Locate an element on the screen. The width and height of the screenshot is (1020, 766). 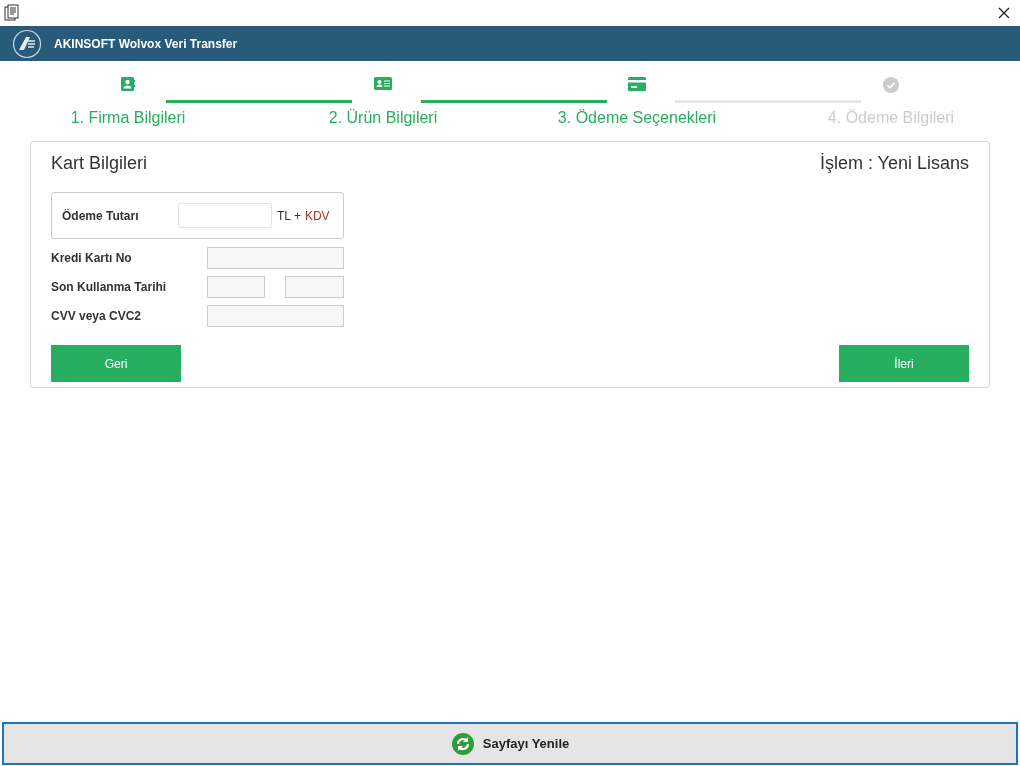
refresh-icon is located at coordinates (462, 743).